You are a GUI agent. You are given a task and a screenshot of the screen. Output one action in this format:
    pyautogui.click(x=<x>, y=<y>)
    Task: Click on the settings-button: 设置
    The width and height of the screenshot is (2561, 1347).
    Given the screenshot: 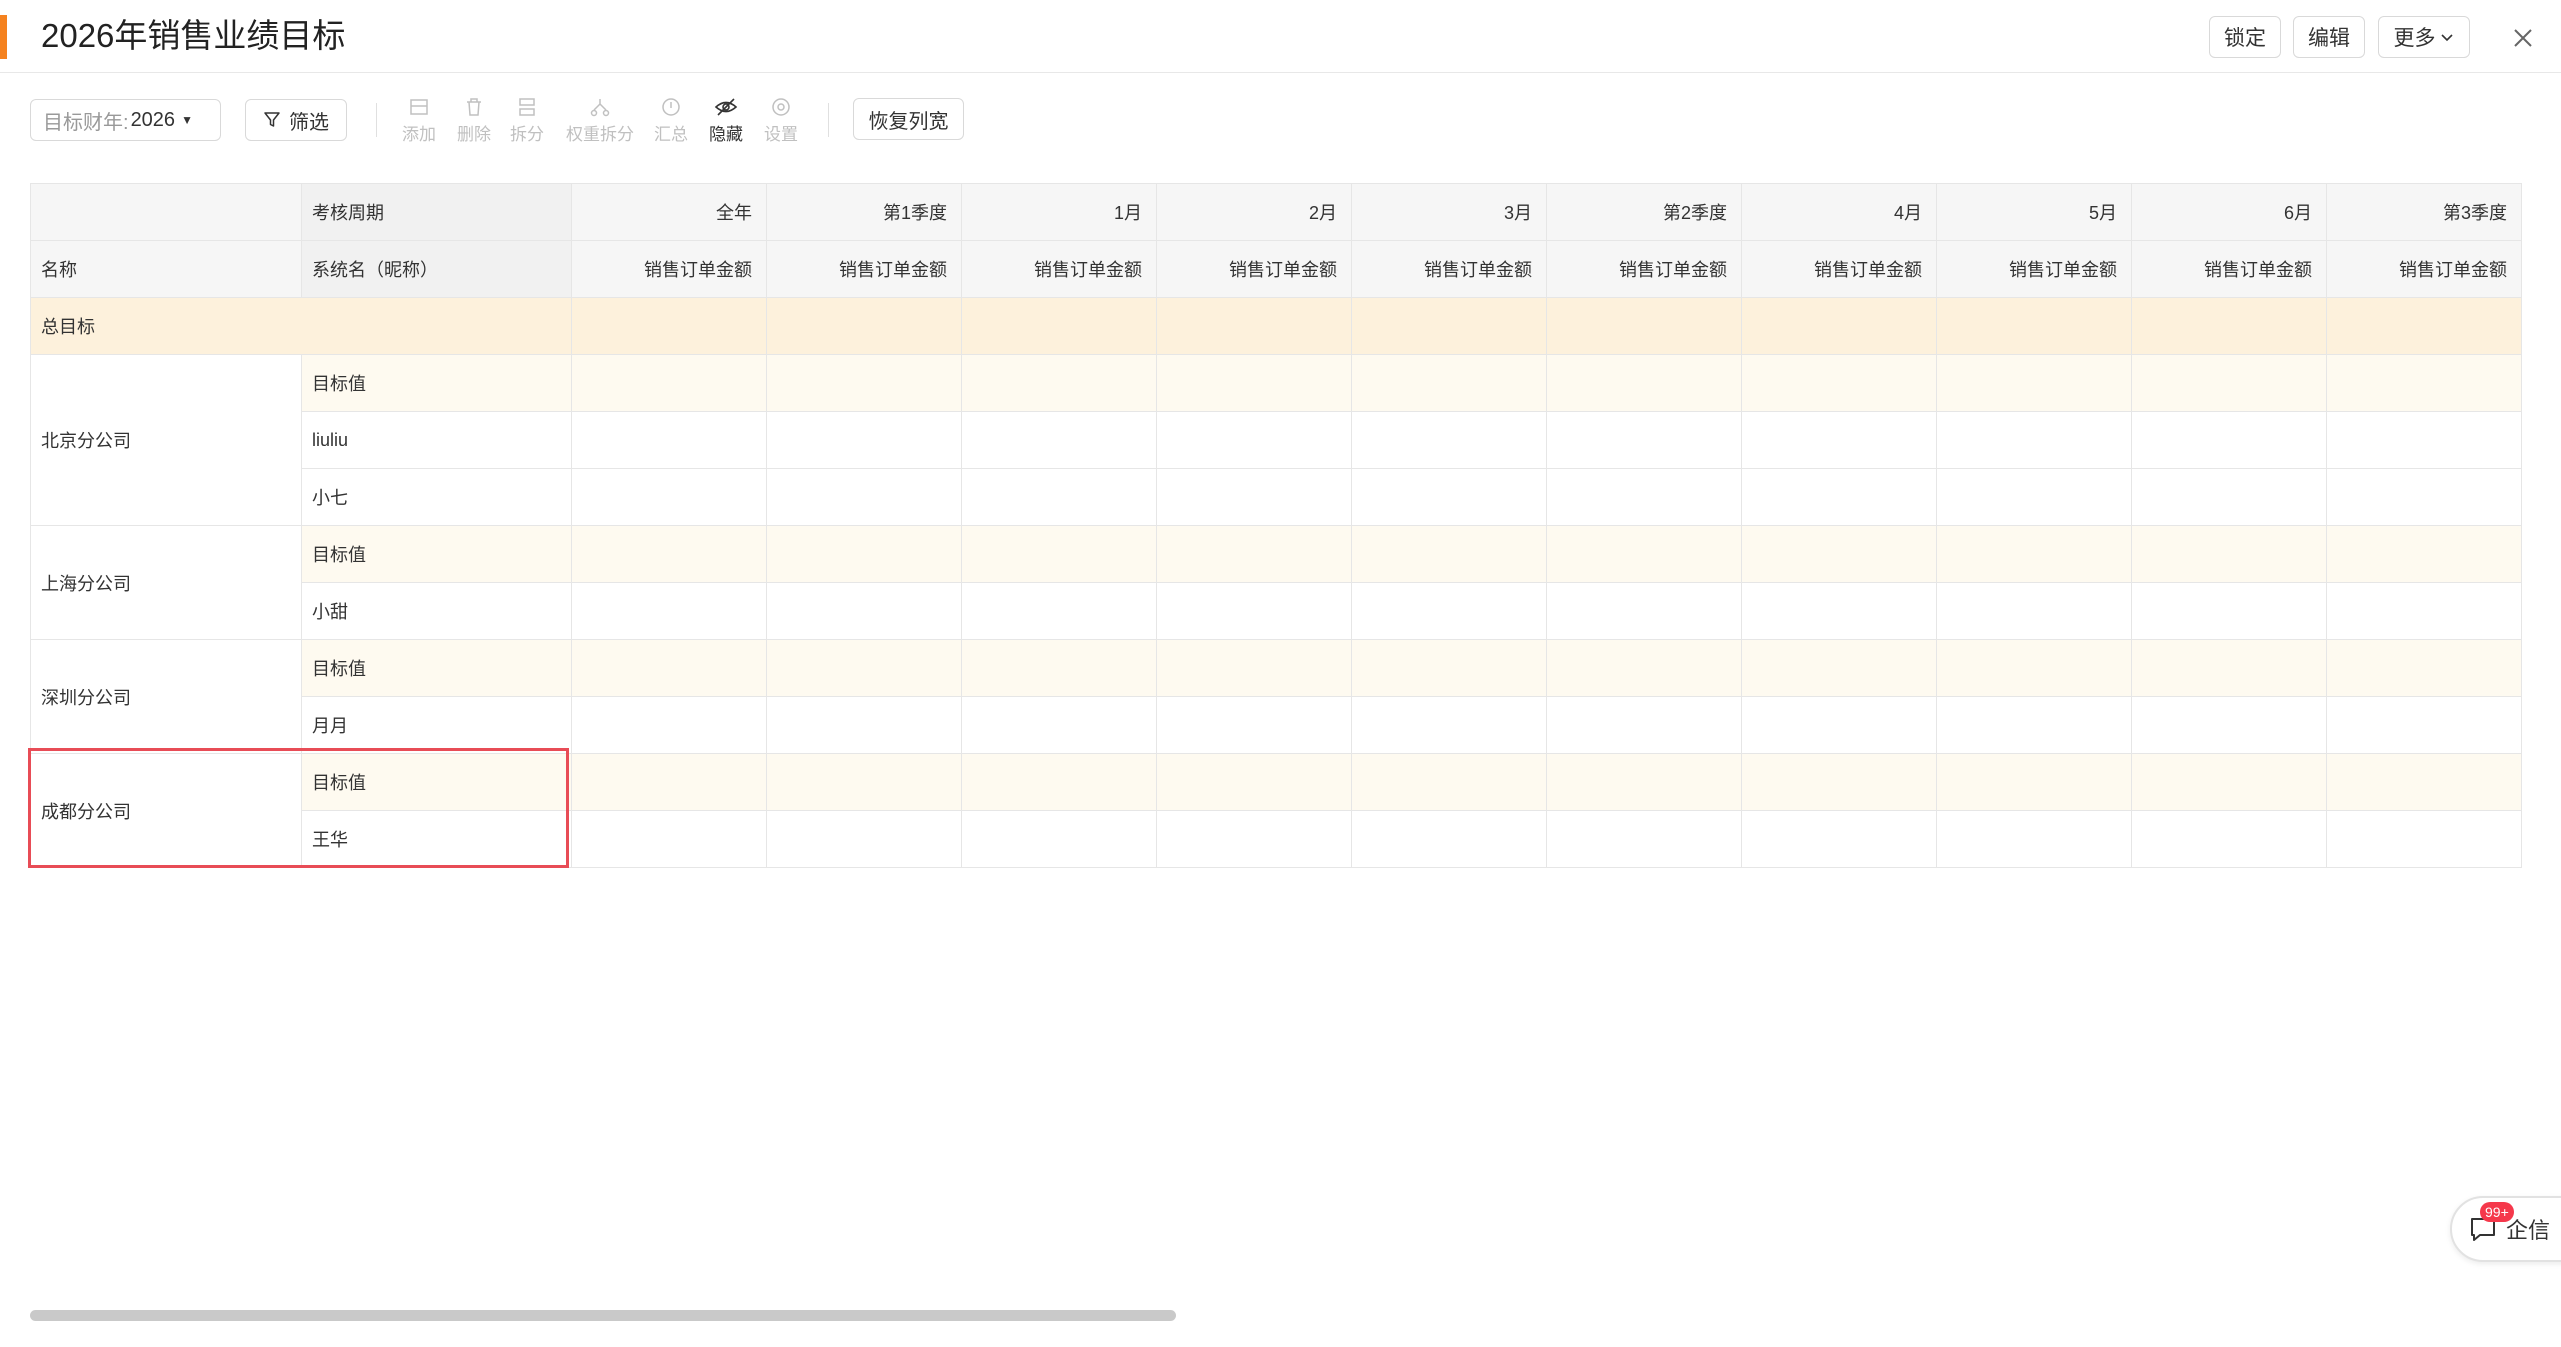 What is the action you would take?
    pyautogui.click(x=781, y=124)
    